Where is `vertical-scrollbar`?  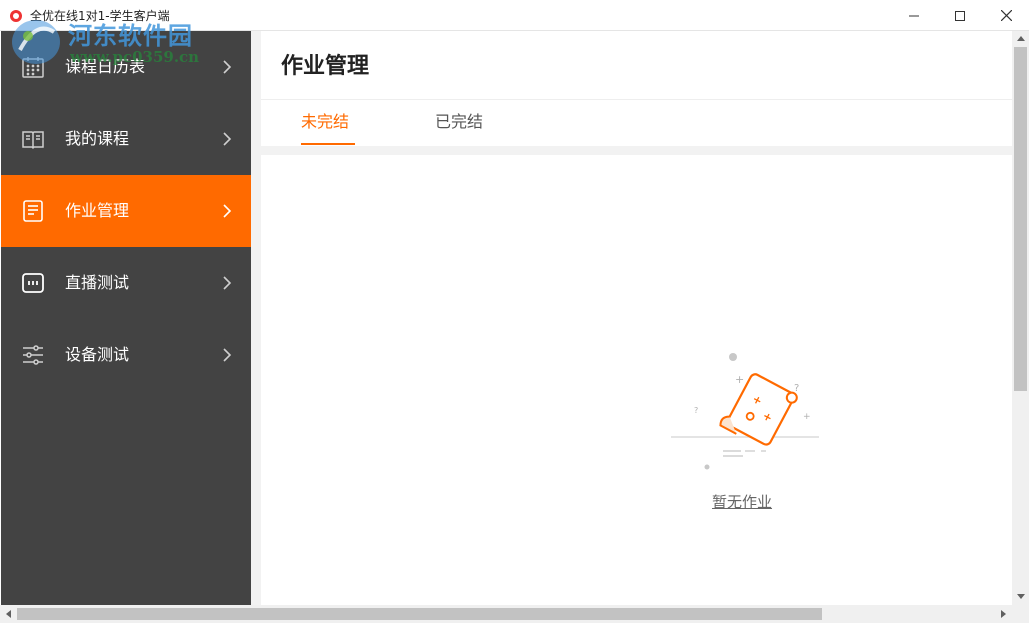 vertical-scrollbar is located at coordinates (1020, 318).